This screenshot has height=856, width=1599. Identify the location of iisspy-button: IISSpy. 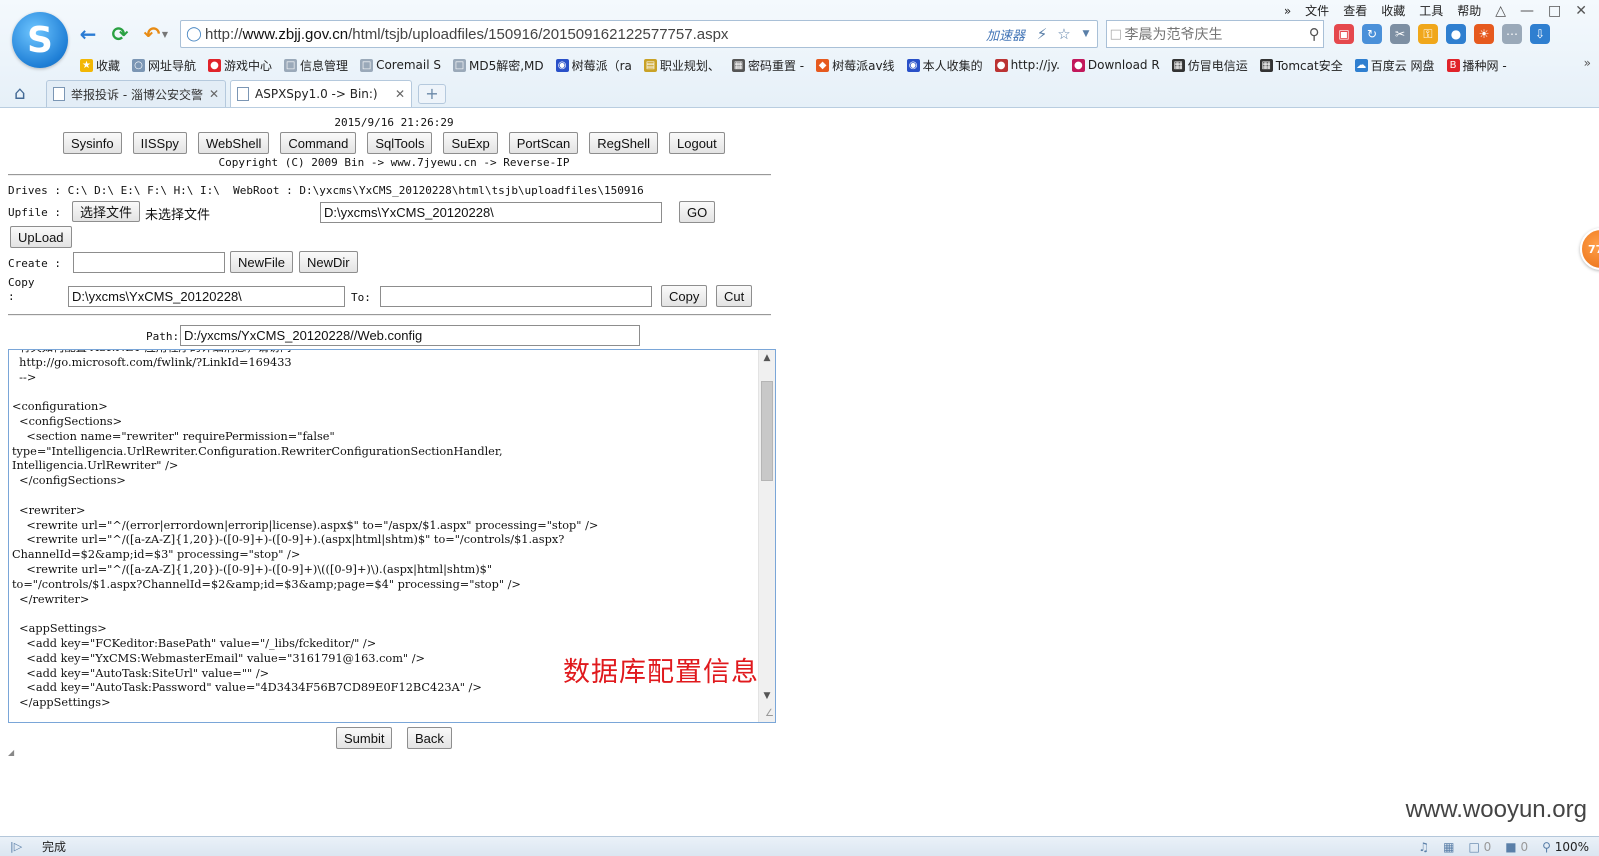
(159, 143).